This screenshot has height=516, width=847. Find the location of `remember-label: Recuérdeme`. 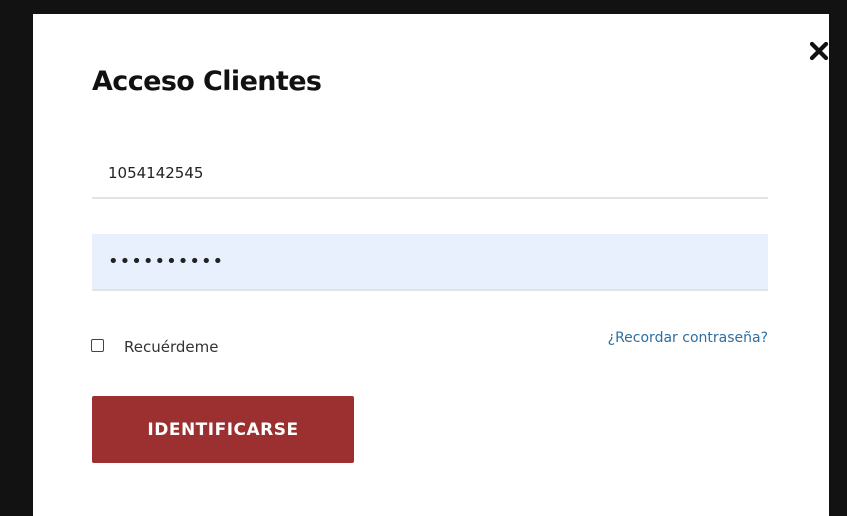

remember-label: Recuérdeme is located at coordinates (171, 347).